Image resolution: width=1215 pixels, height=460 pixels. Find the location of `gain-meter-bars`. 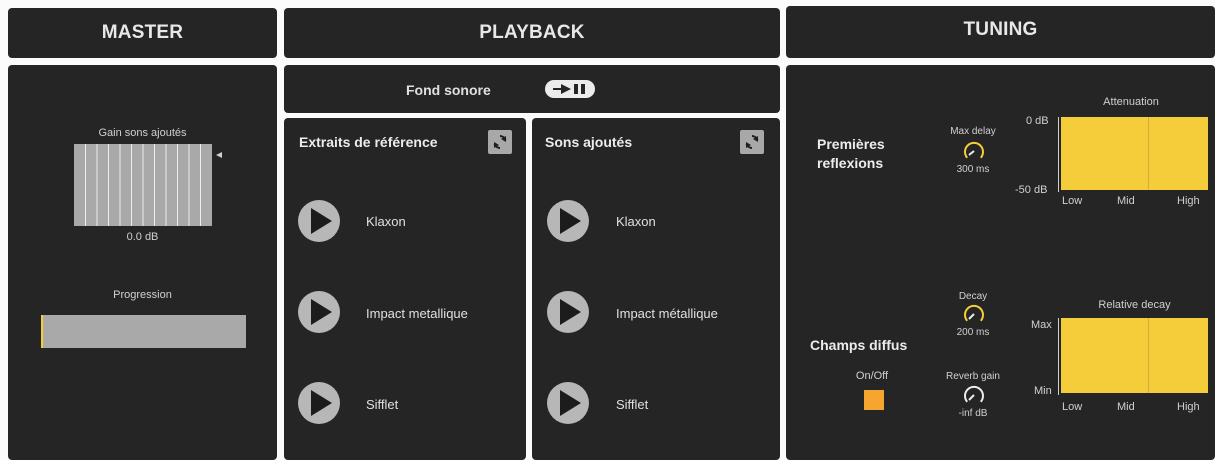

gain-meter-bars is located at coordinates (148, 185).